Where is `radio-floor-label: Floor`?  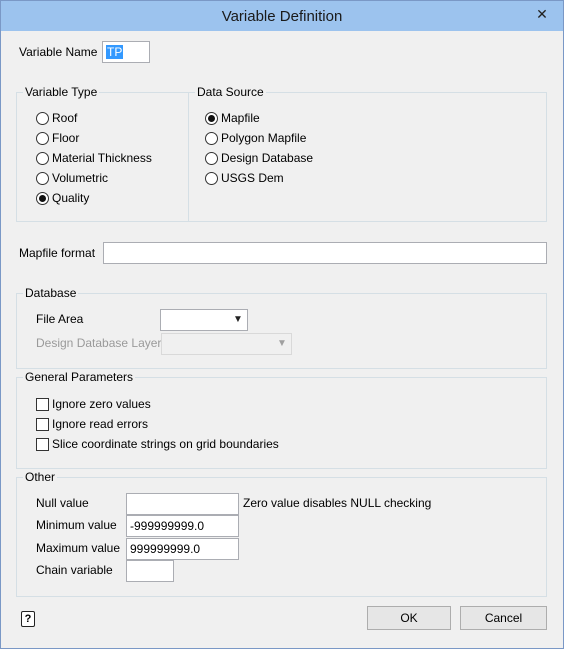
radio-floor-label: Floor is located at coordinates (66, 138).